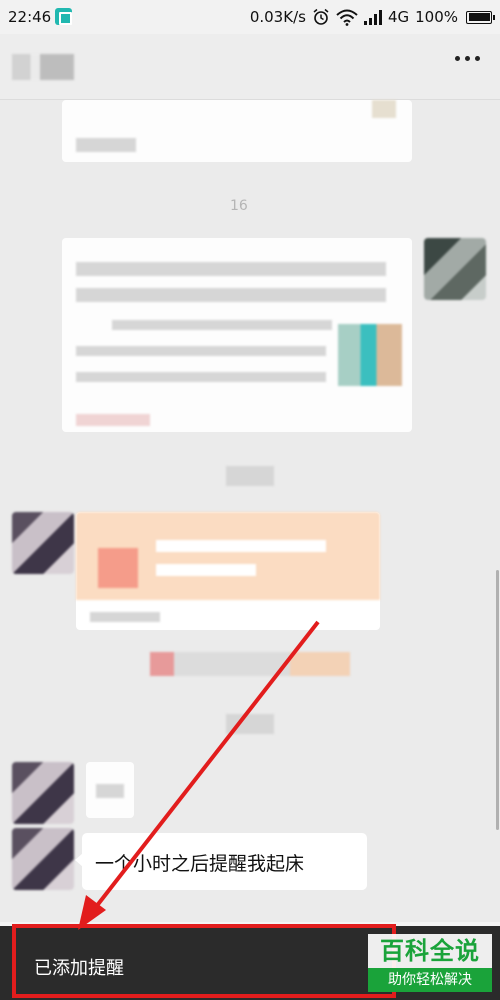  I want to click on watermark-logo: 百科全说 助你轻松解决, so click(430, 965).